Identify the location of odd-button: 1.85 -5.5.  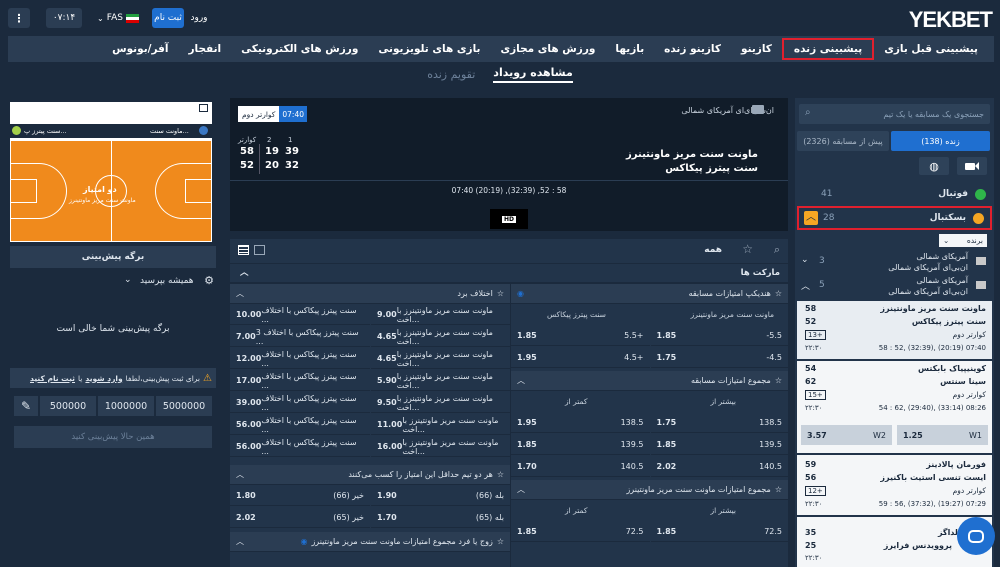
(719, 336).